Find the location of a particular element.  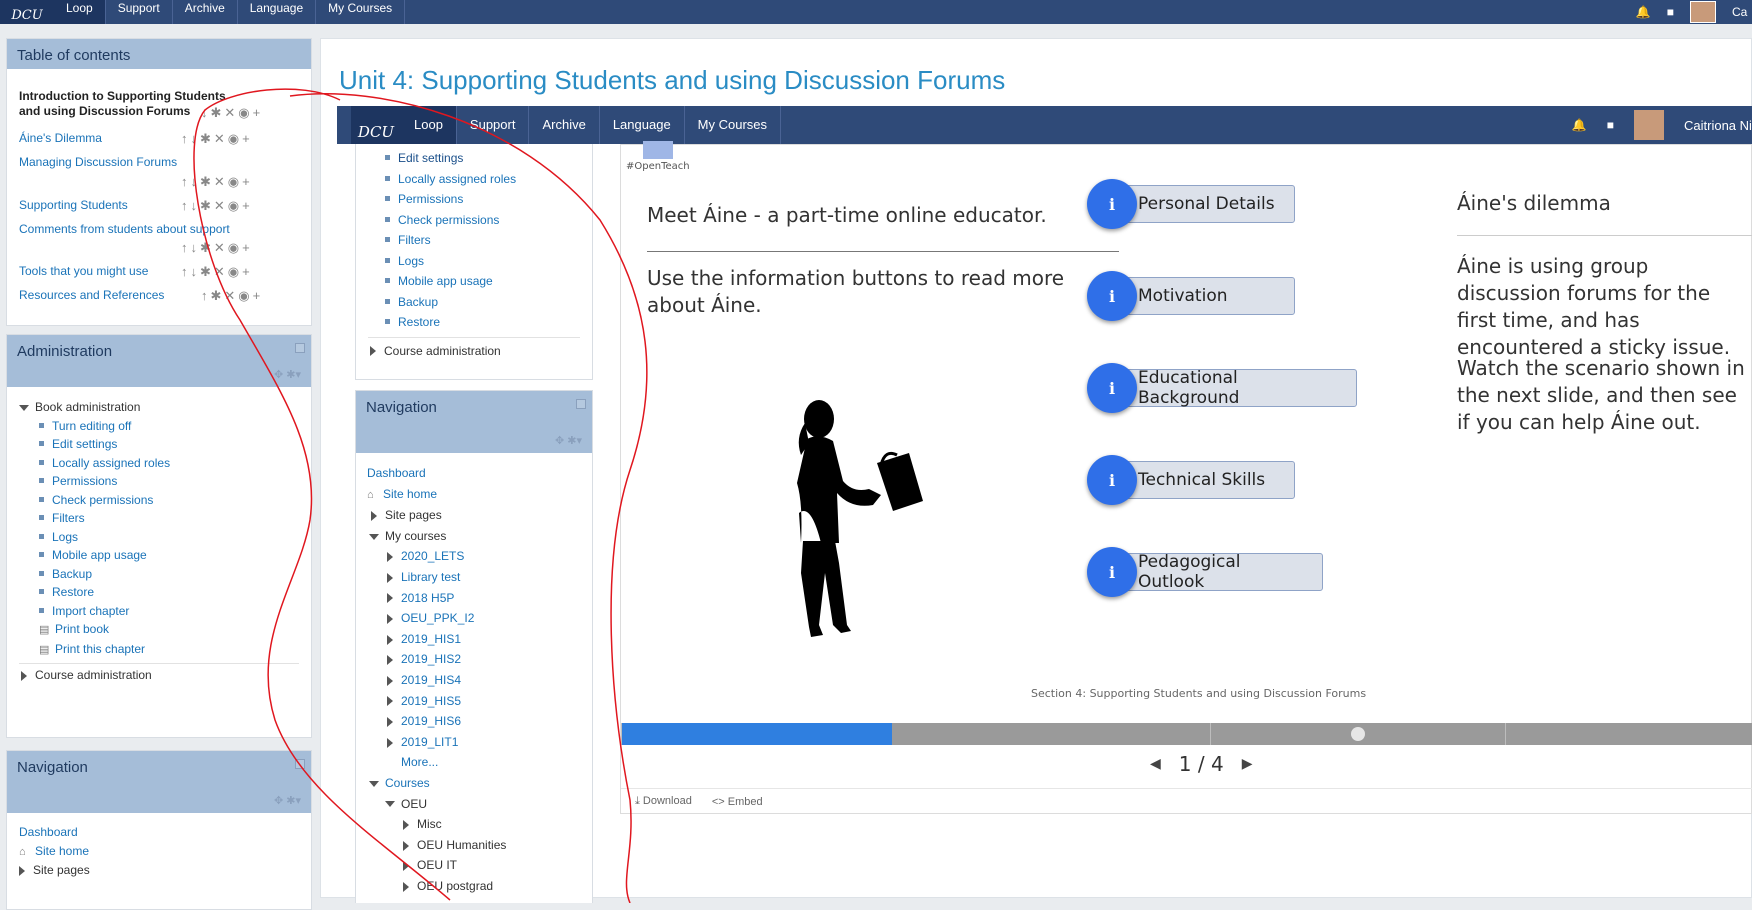

nav-loop: Loop is located at coordinates (80, 12).